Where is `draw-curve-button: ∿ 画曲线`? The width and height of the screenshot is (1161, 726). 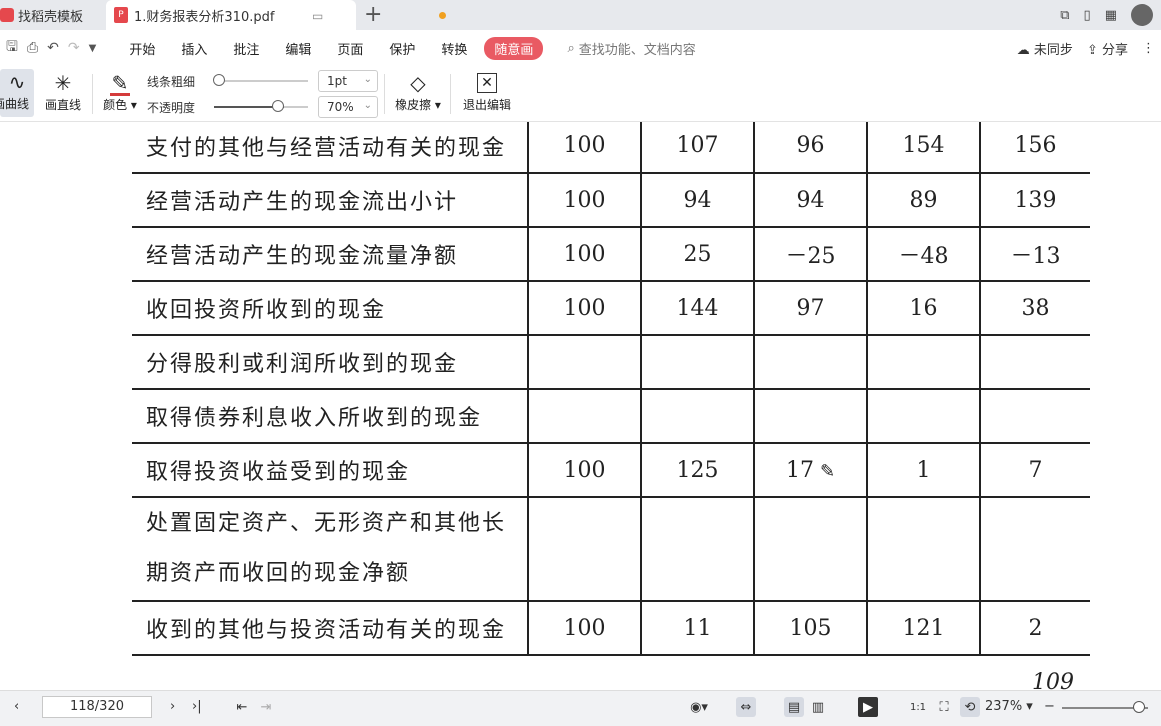
draw-curve-button: ∿ 画曲线 is located at coordinates (17, 93).